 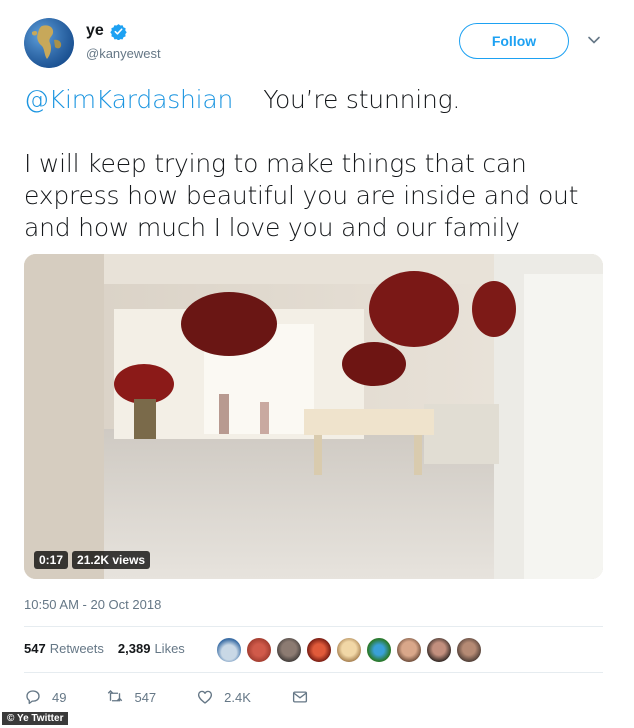 What do you see at coordinates (51, 560) in the screenshot?
I see `video-duration: 0:17` at bounding box center [51, 560].